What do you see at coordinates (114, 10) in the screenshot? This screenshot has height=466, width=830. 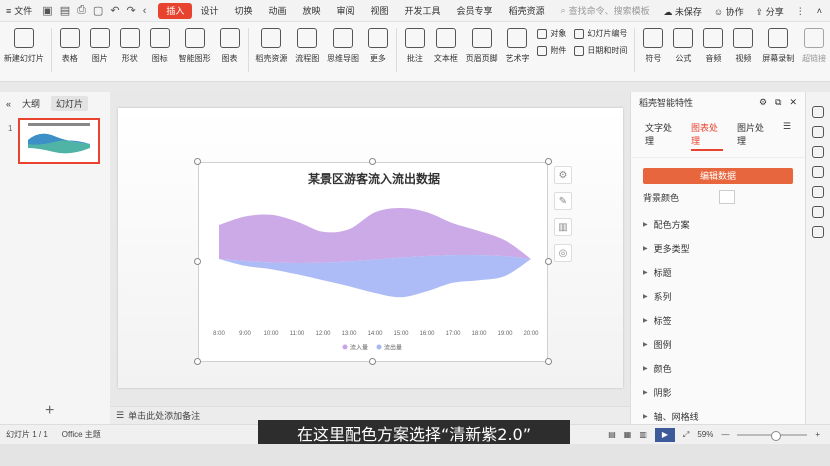 I see `undo-icon: ↶` at bounding box center [114, 10].